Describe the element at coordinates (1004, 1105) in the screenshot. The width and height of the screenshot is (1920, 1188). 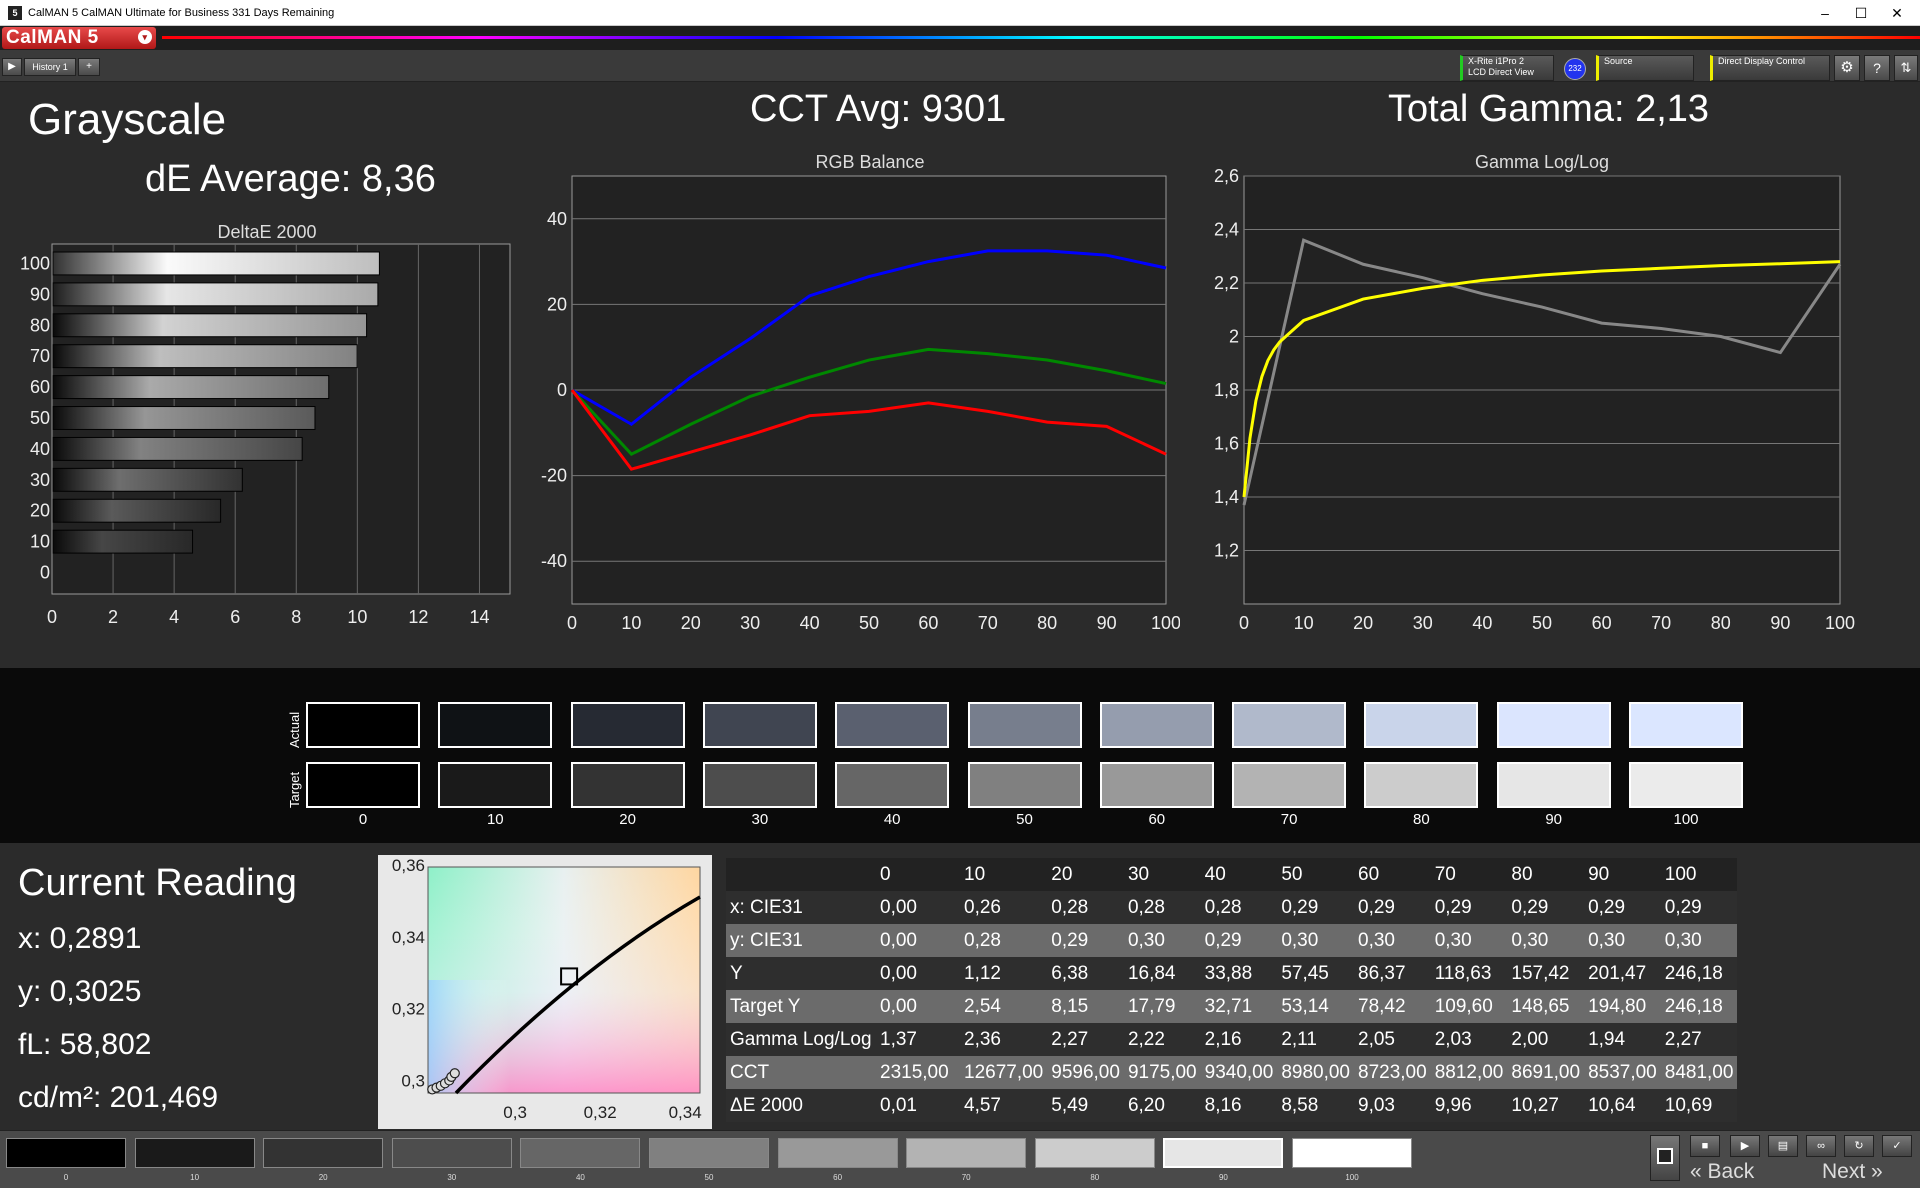
I see `value-cell: 4,57` at that location.